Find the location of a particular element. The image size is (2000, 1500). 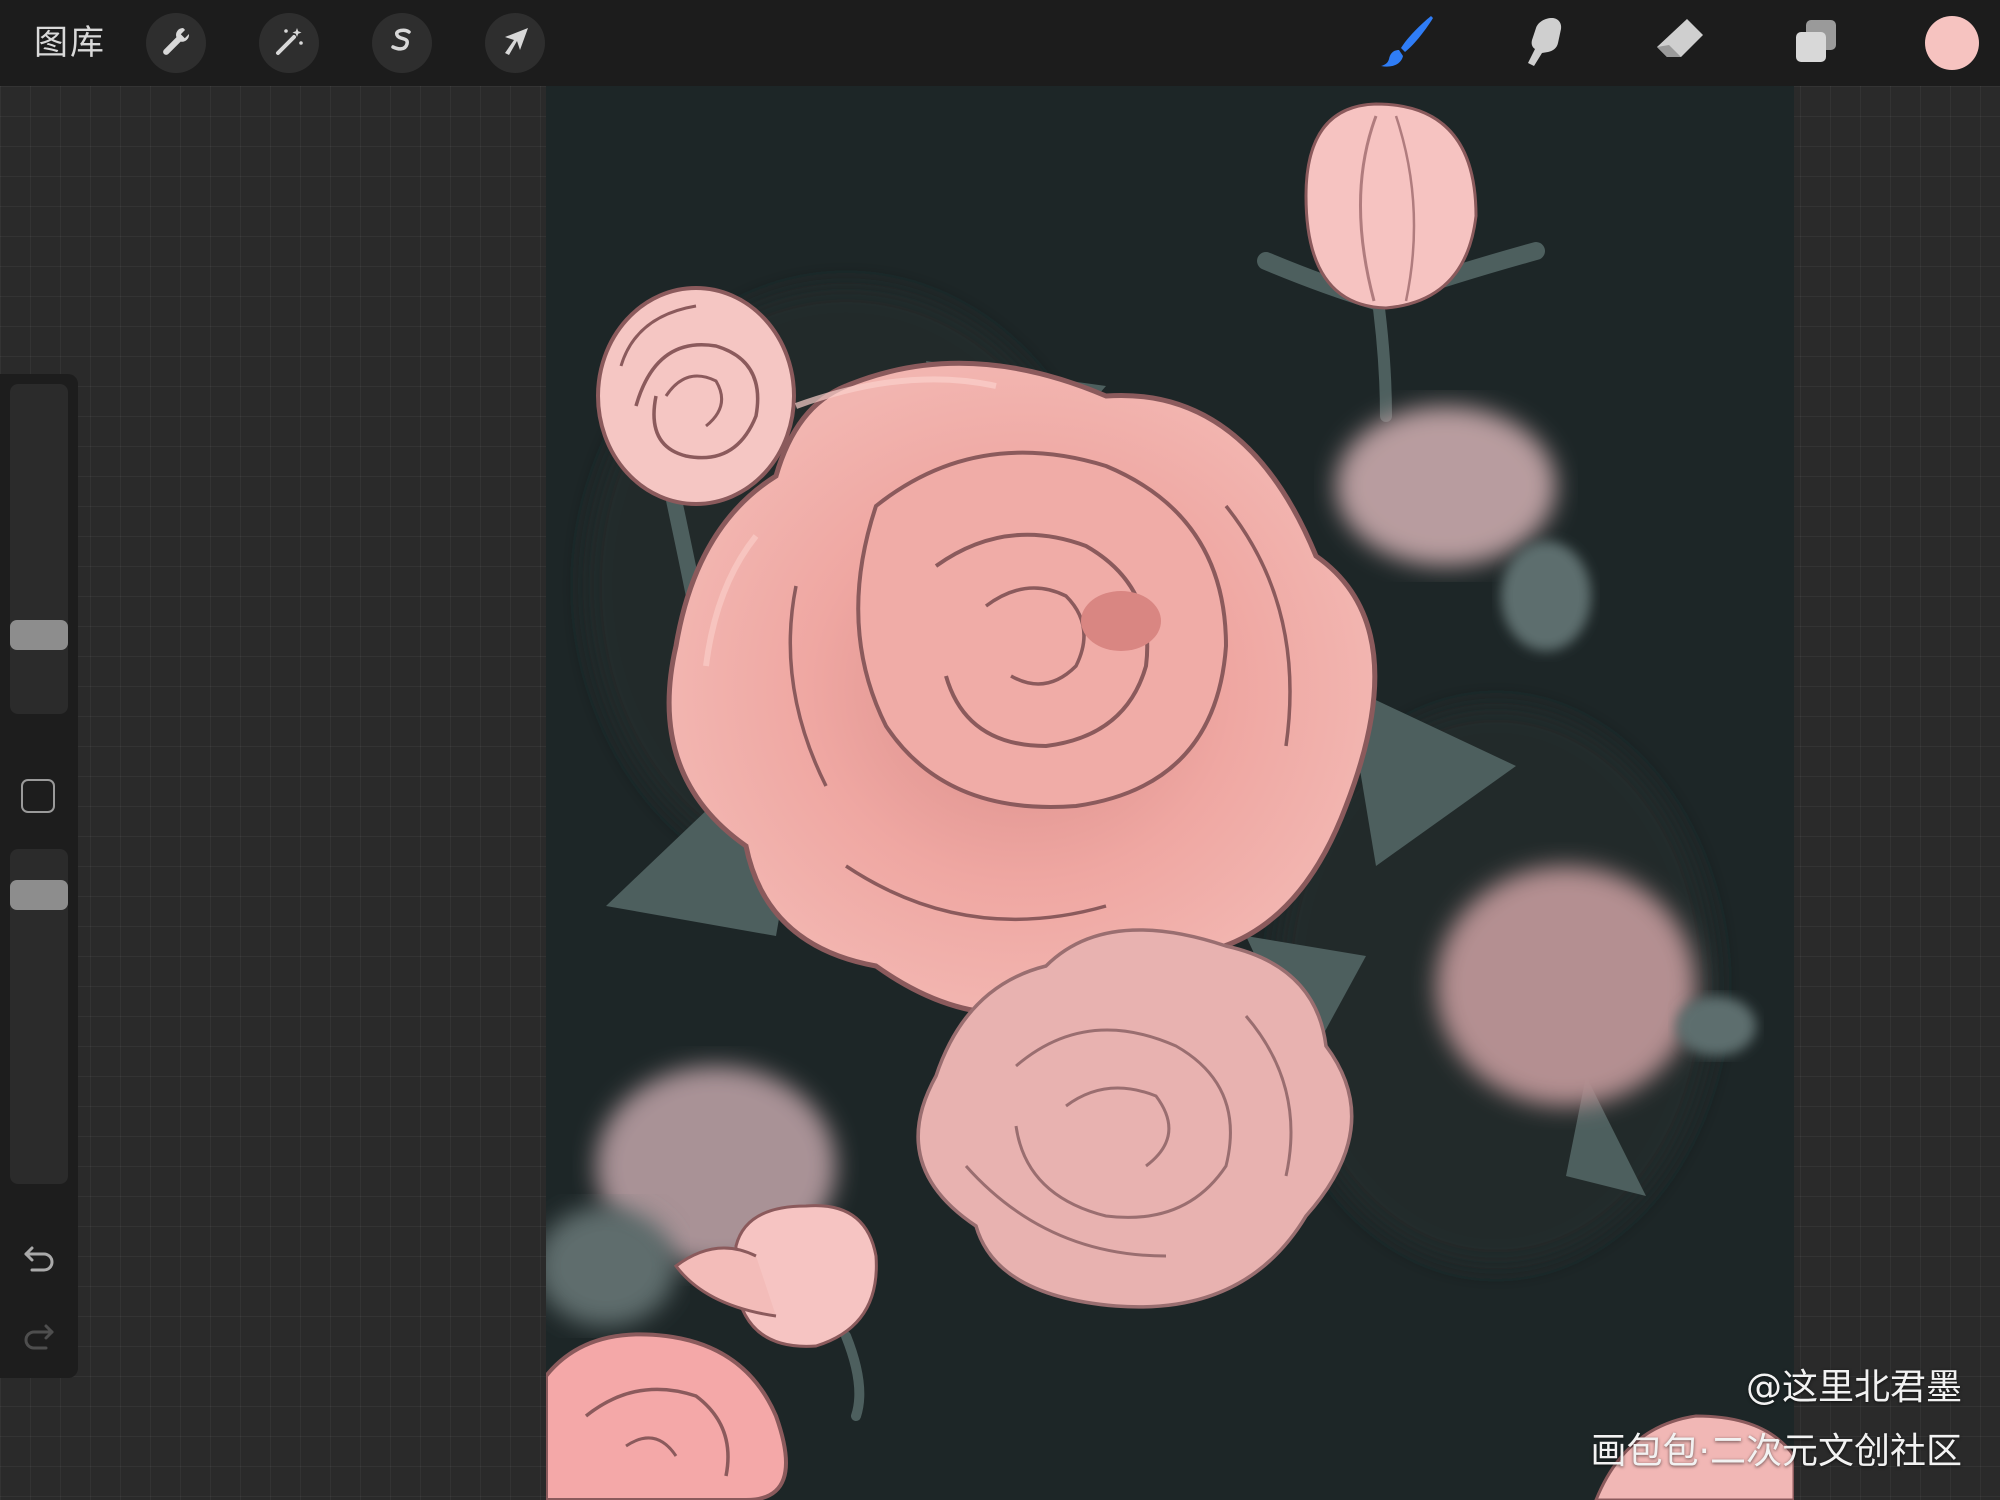

smudge-button is located at coordinates (1542, 44).